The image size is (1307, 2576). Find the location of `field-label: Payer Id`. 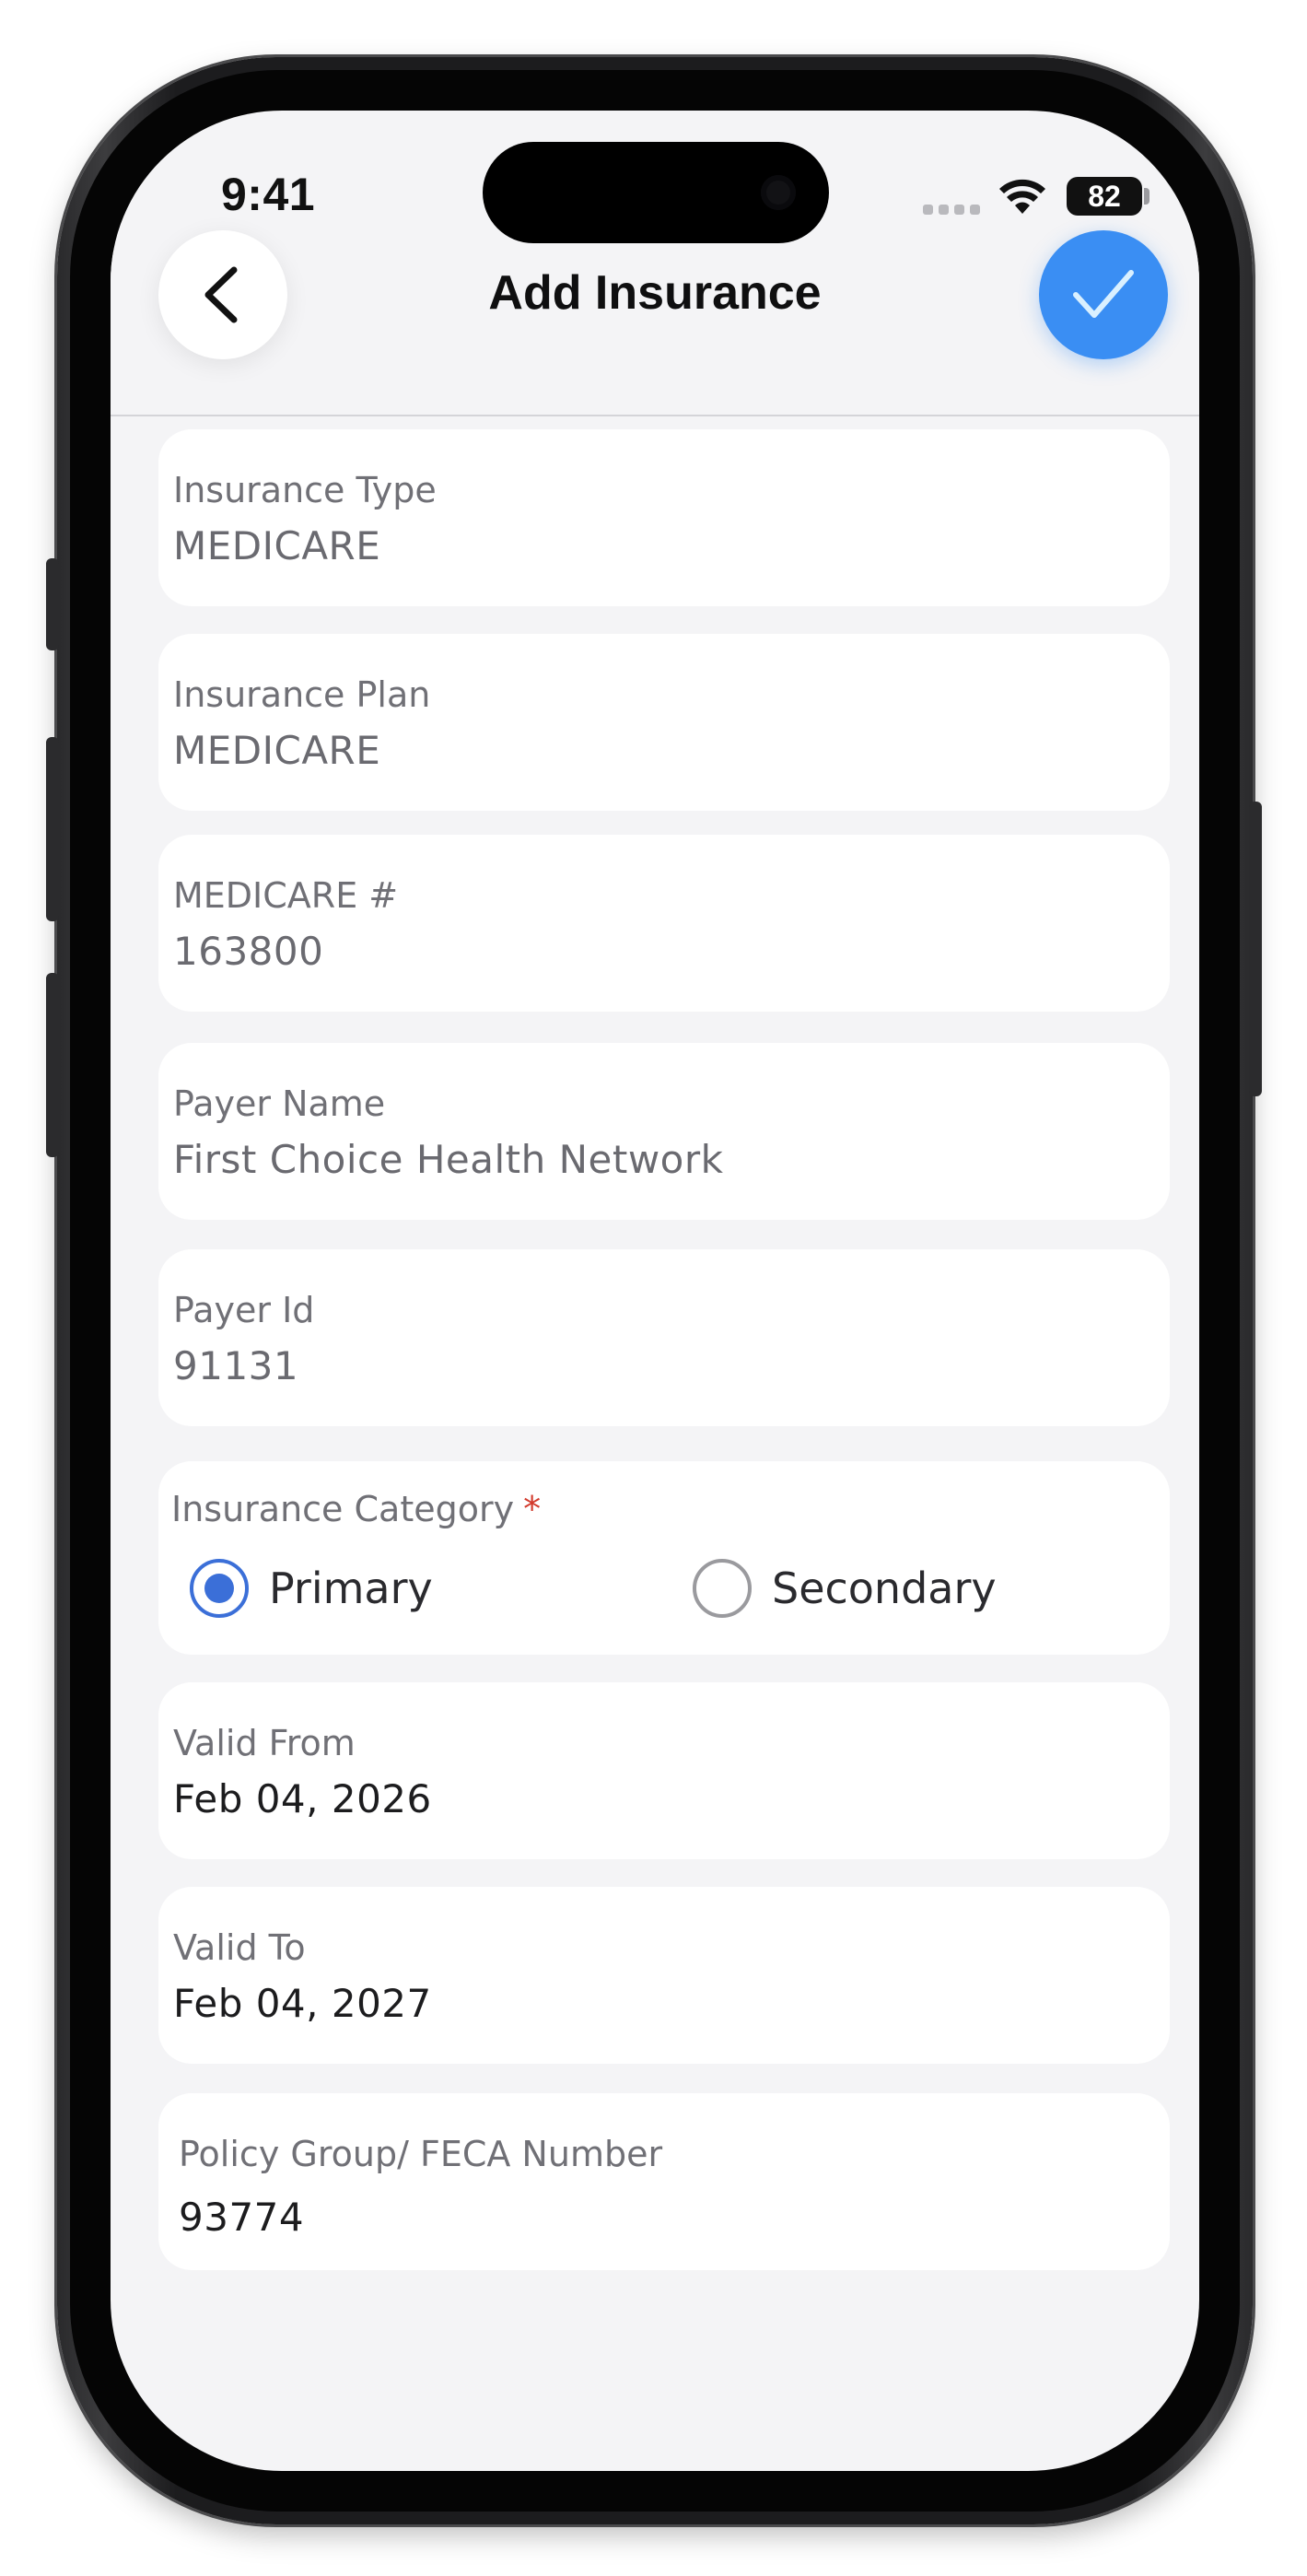

field-label: Payer Id is located at coordinates (244, 1310).